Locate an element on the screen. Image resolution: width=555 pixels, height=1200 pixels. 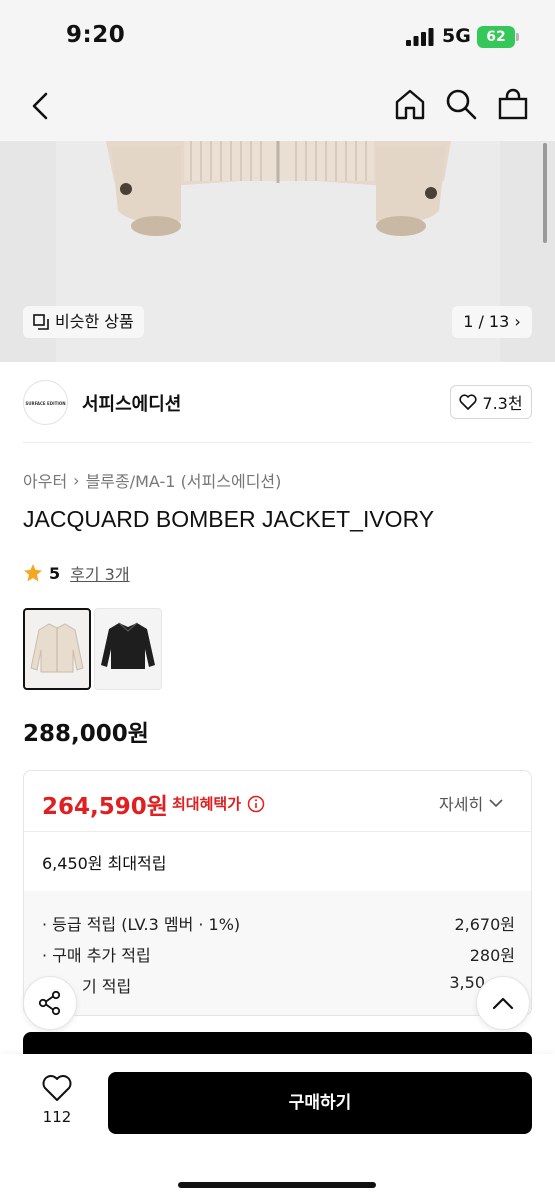
product-price: 288,000원 is located at coordinates (86, 734).